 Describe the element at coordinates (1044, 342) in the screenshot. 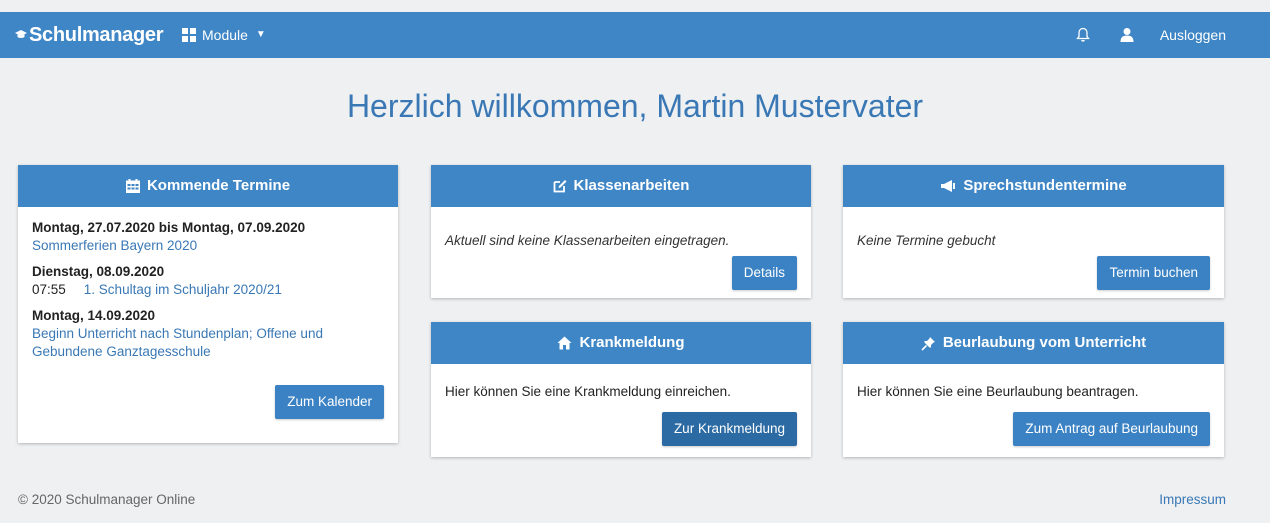

I see `card-title: Beurlaubung vom Unterricht` at that location.